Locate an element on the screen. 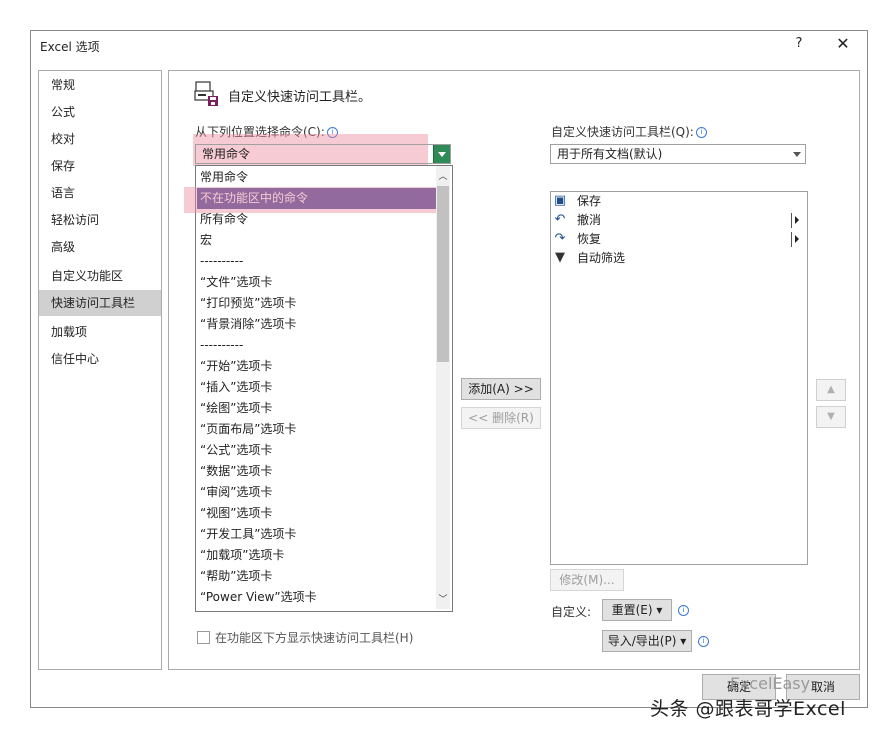 The height and width of the screenshot is (738, 896). qat-item-undo: ↶ 撤消 is located at coordinates (678, 220).